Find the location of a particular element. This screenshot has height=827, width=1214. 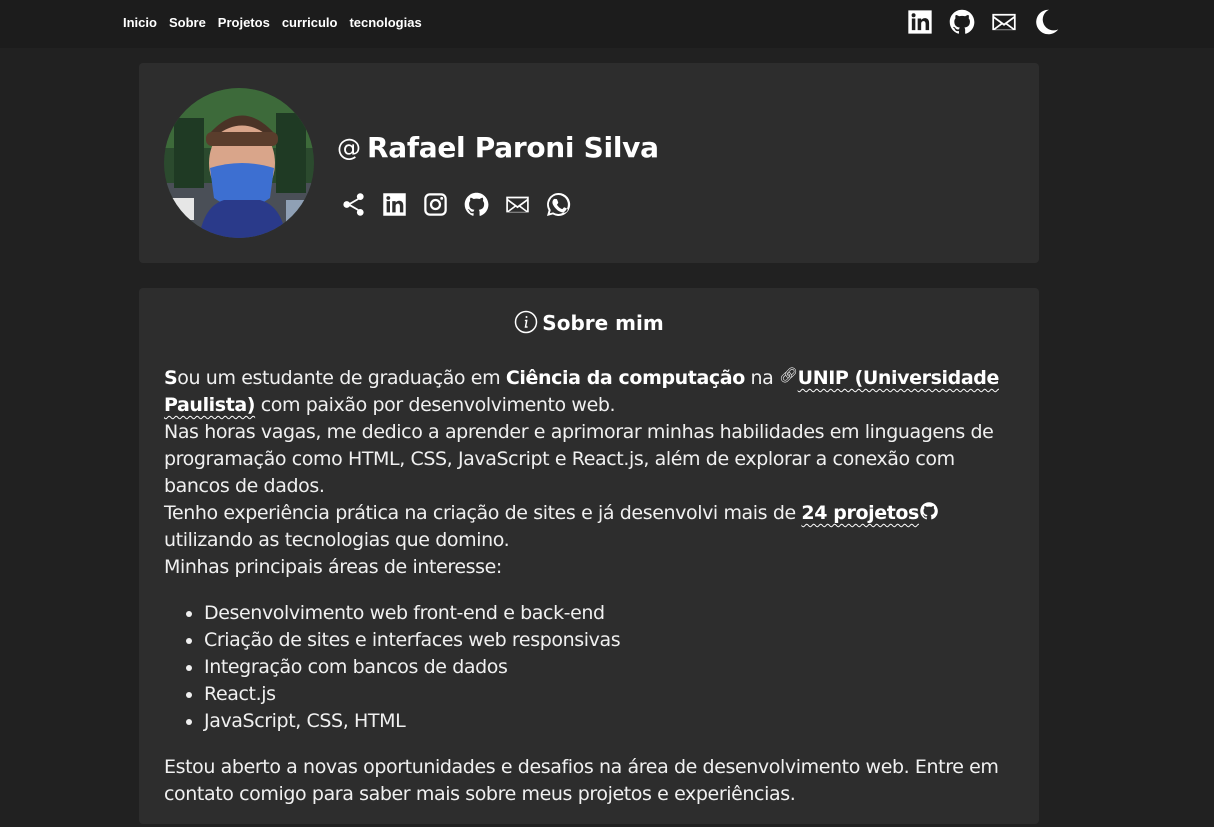

avatar is located at coordinates (239, 163).